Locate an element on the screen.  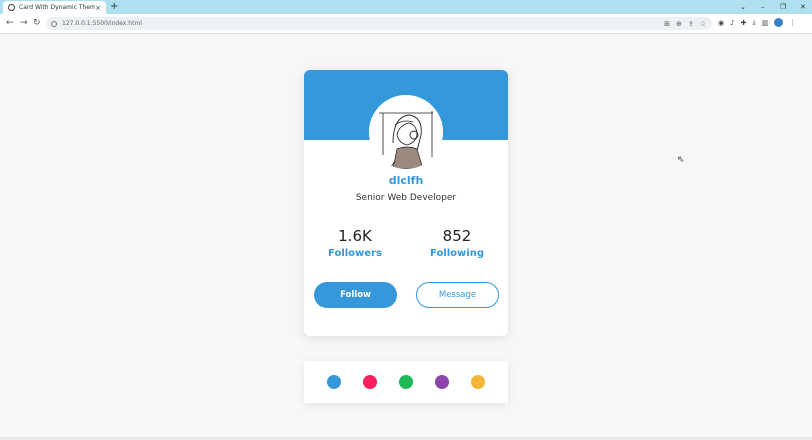
tab-title: Card With Dynamic Themes is located at coordinates (57, 7).